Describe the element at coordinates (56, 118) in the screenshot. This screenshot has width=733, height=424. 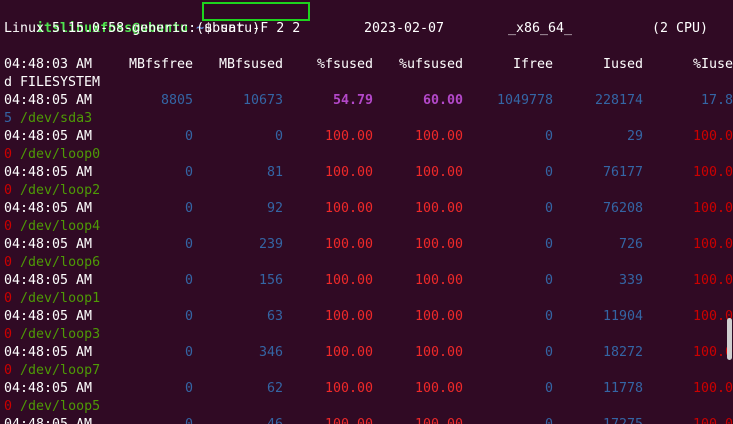
I see `filesystem-device: /dev/sda3` at that location.